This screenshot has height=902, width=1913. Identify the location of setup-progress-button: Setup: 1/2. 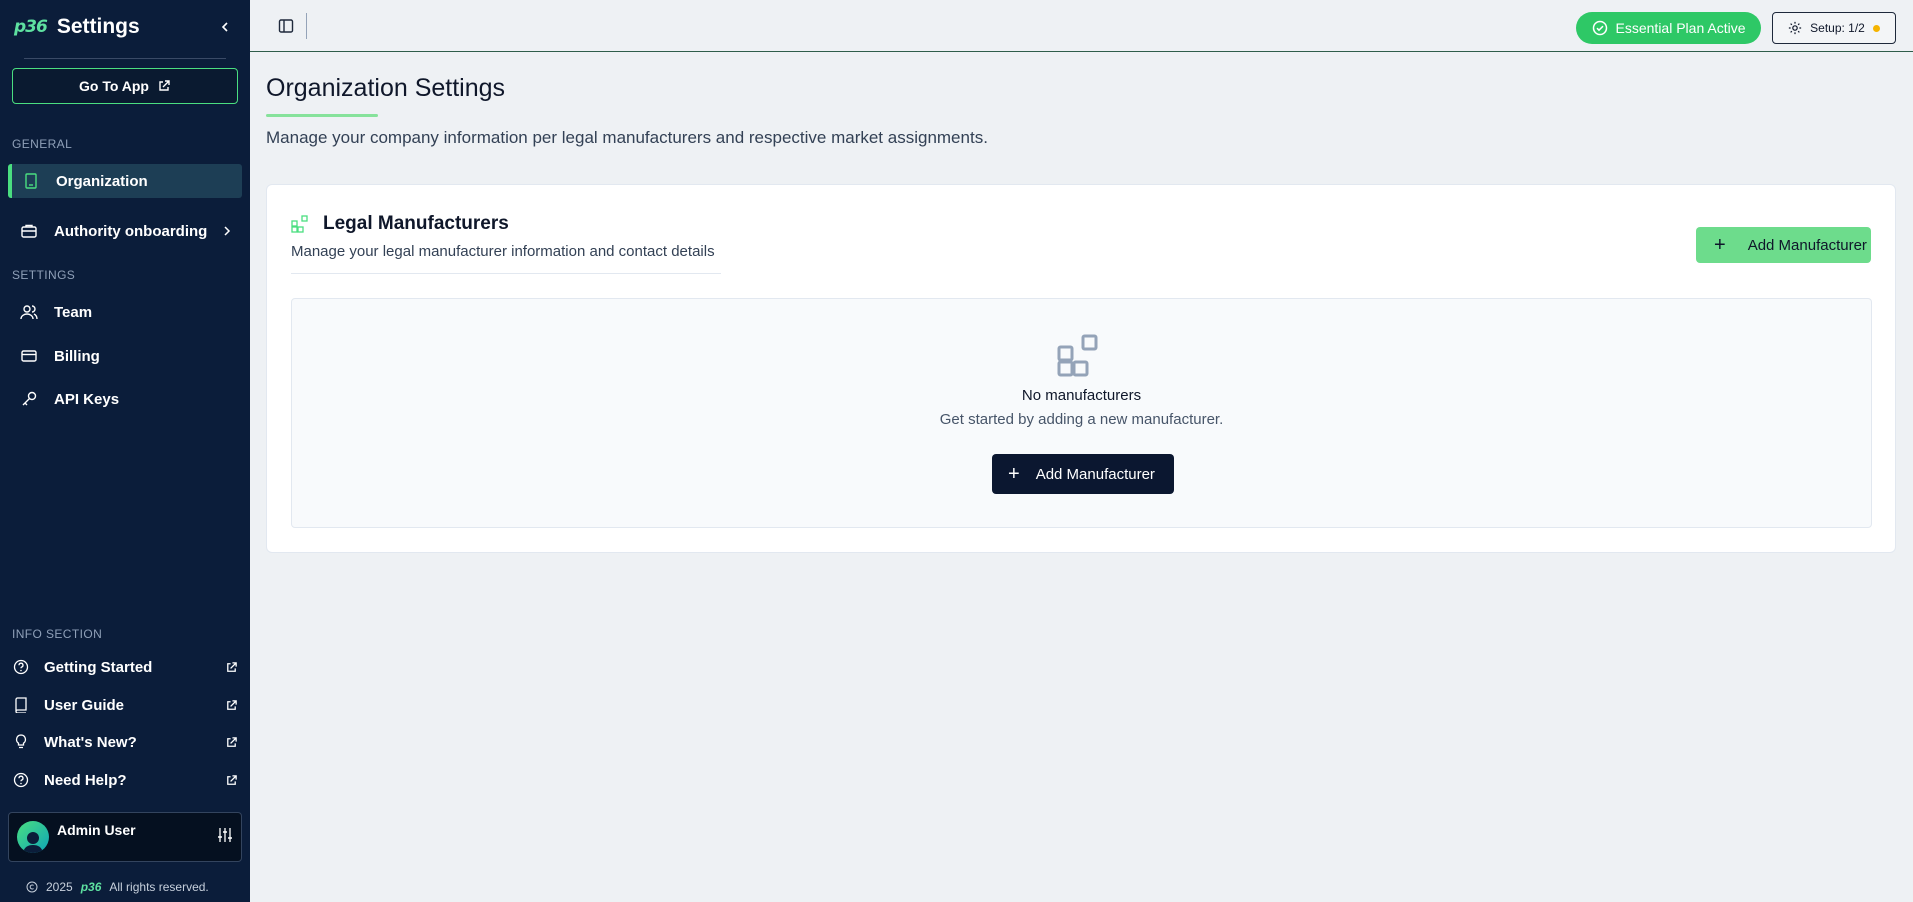
(1834, 28).